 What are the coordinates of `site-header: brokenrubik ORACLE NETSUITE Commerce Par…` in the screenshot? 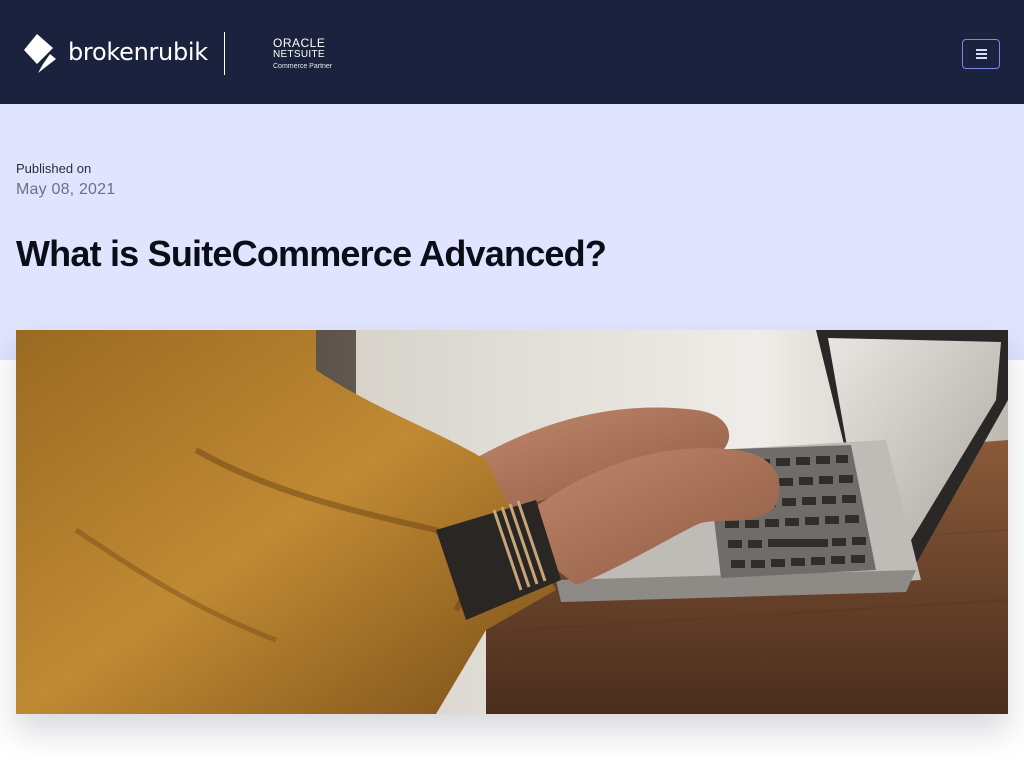 It's located at (512, 52).